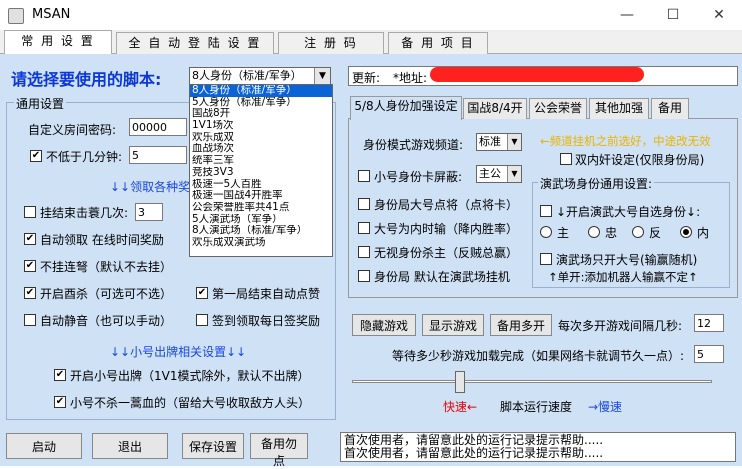 The image size is (742, 469). I want to click on speed-slider-track, so click(532, 381).